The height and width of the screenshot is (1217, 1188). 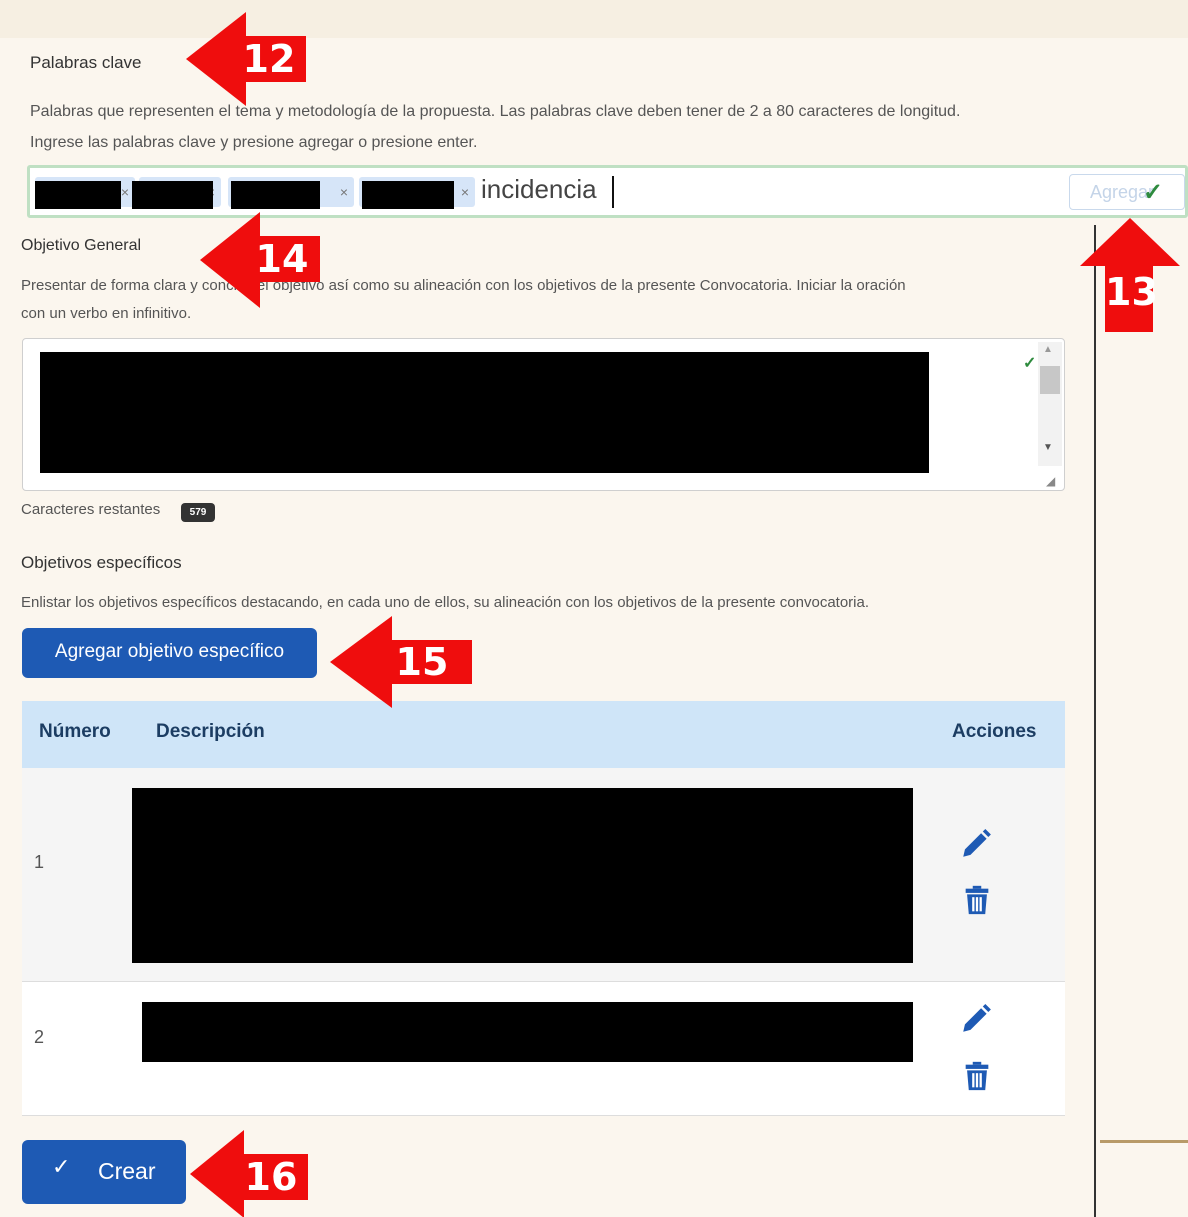 I want to click on column-header-actions: Acciones, so click(x=994, y=731).